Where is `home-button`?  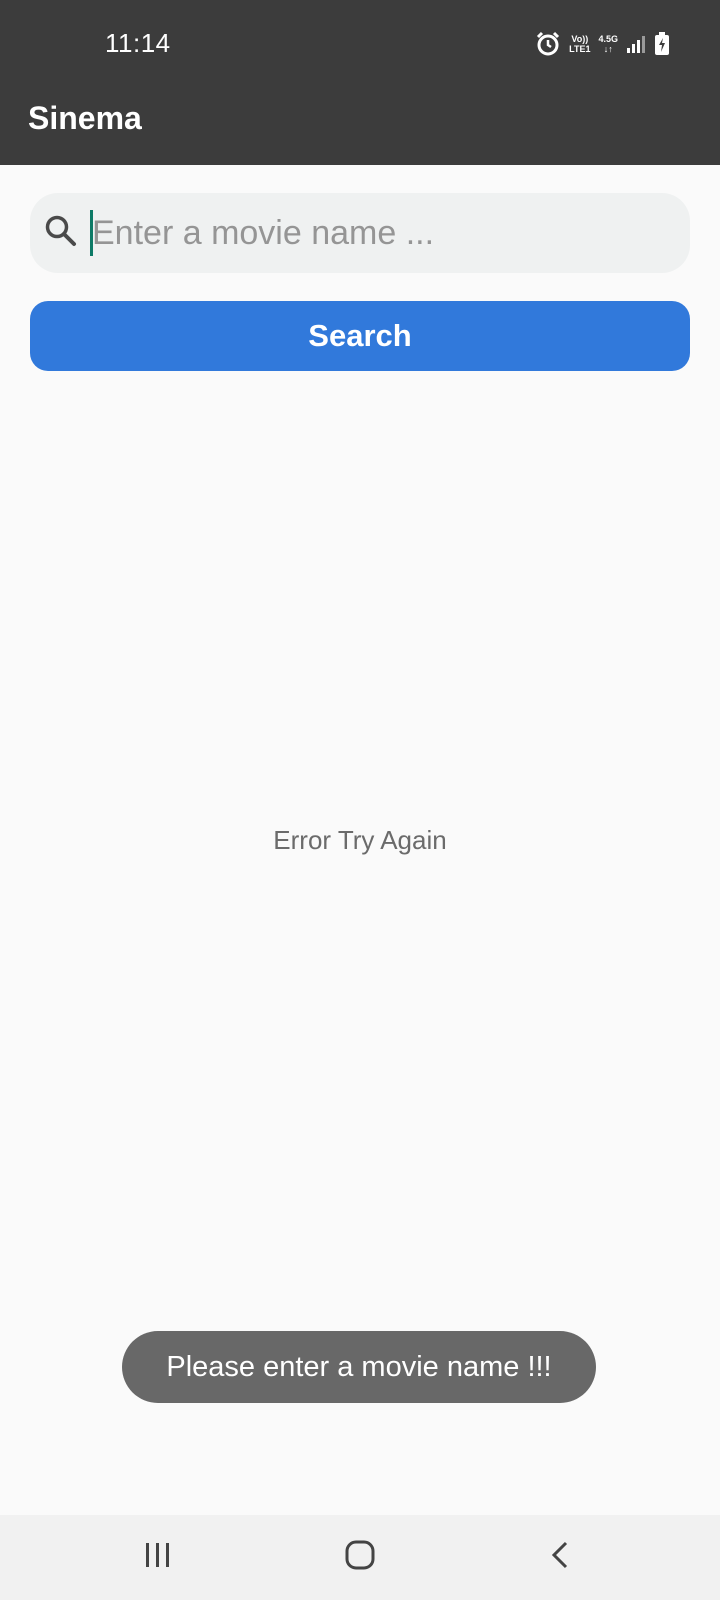 home-button is located at coordinates (360, 1557).